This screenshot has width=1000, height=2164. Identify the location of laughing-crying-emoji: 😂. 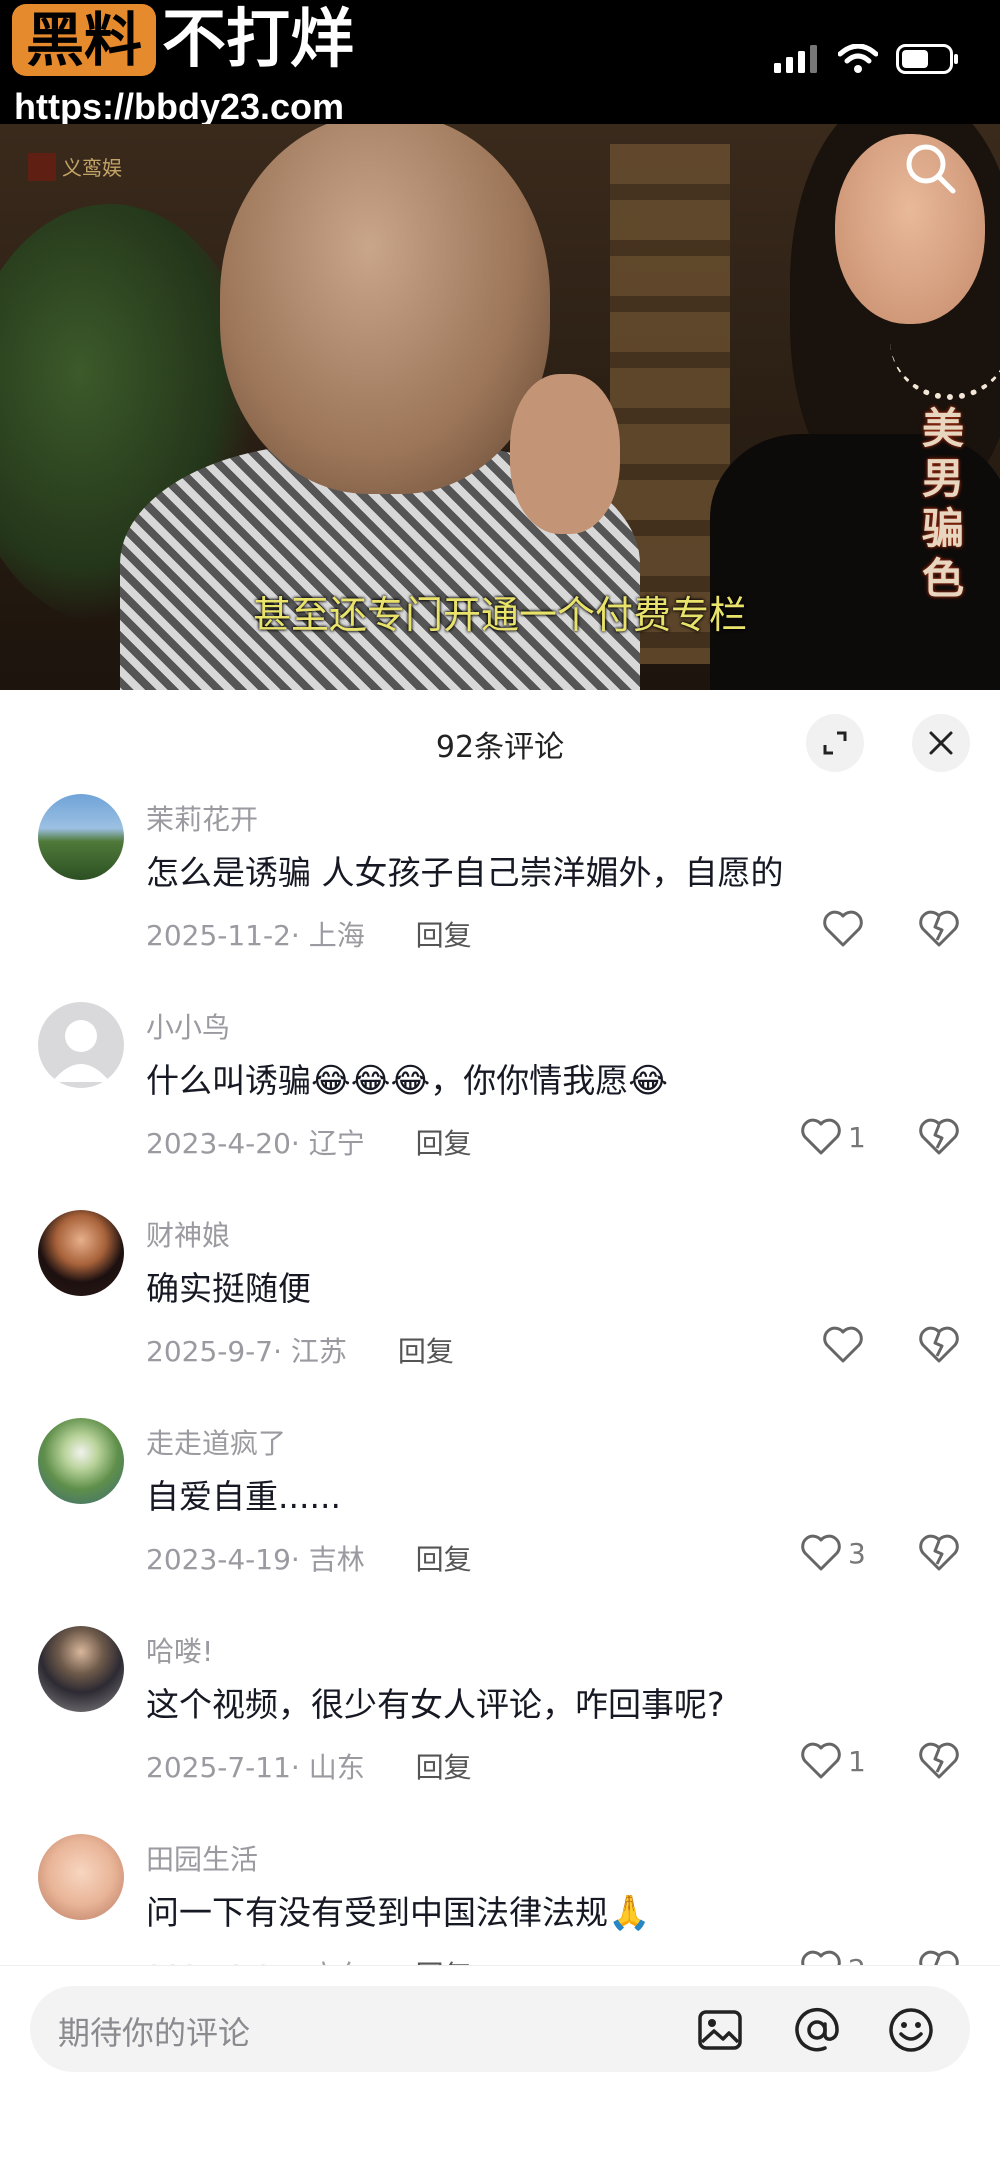
(648, 1081).